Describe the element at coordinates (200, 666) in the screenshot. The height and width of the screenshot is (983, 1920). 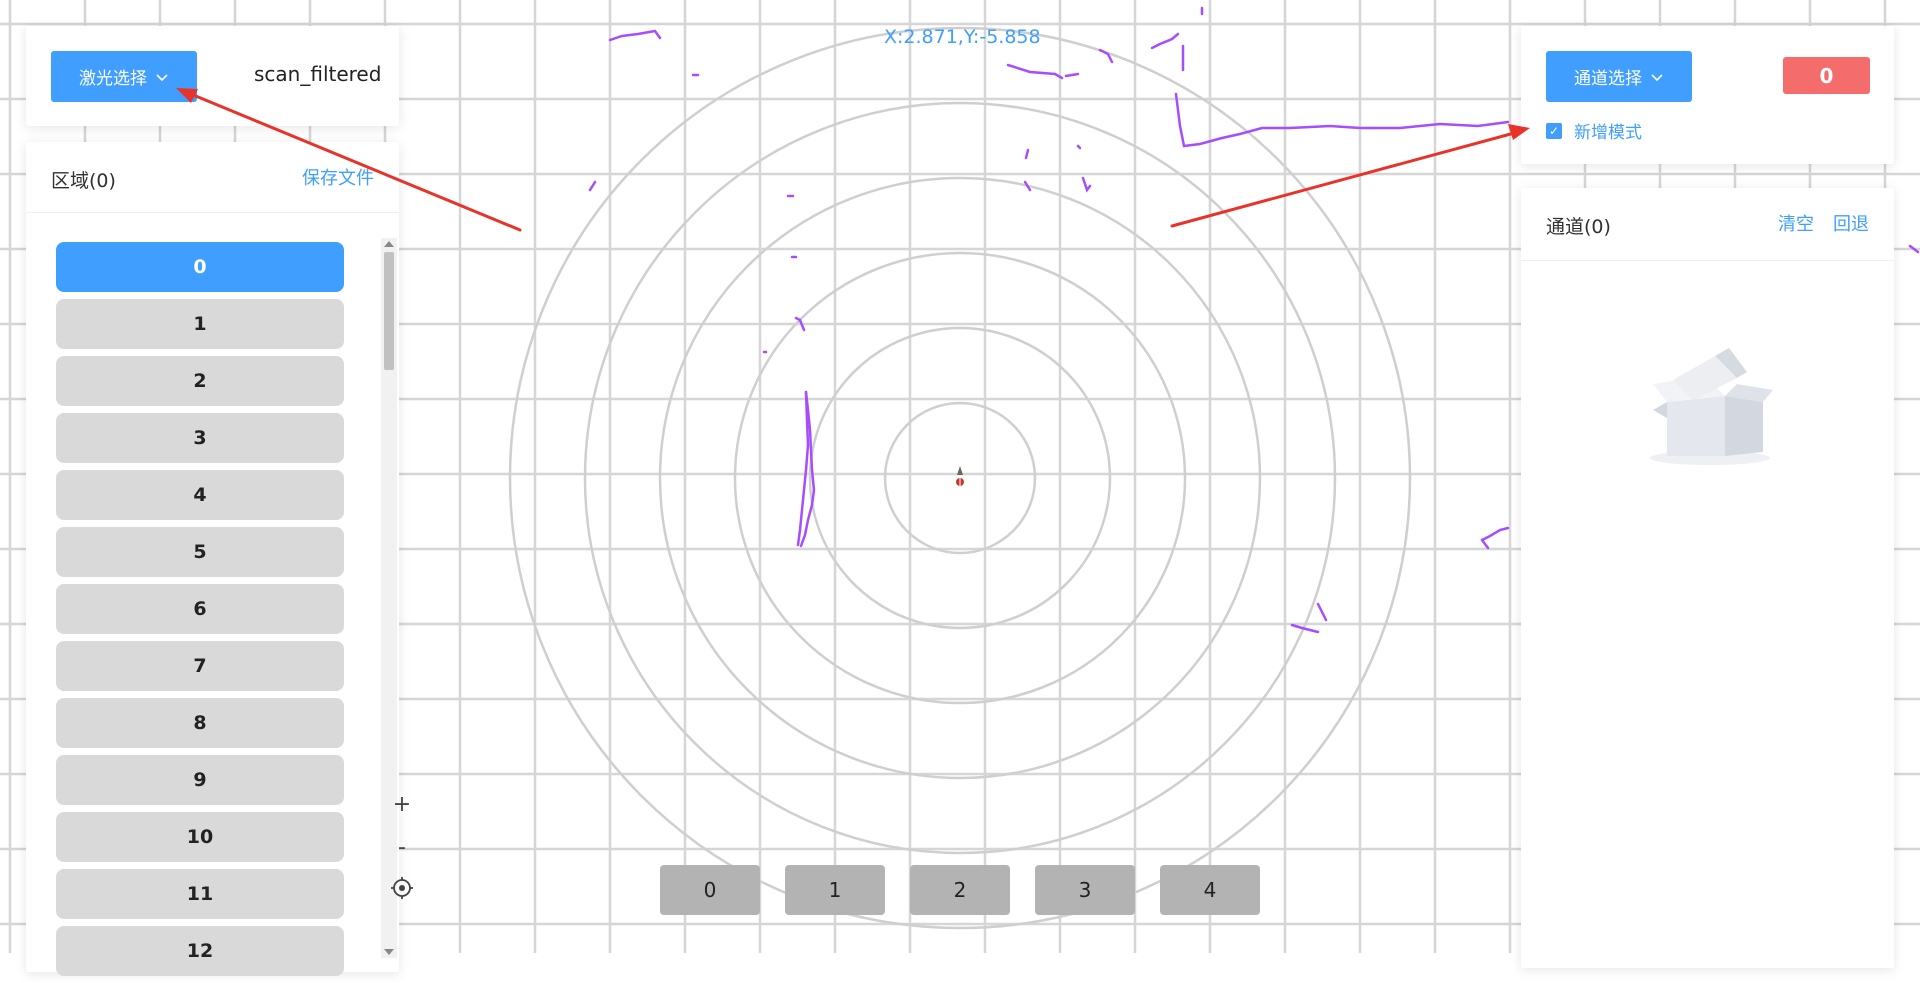
I see `area-item: 7` at that location.